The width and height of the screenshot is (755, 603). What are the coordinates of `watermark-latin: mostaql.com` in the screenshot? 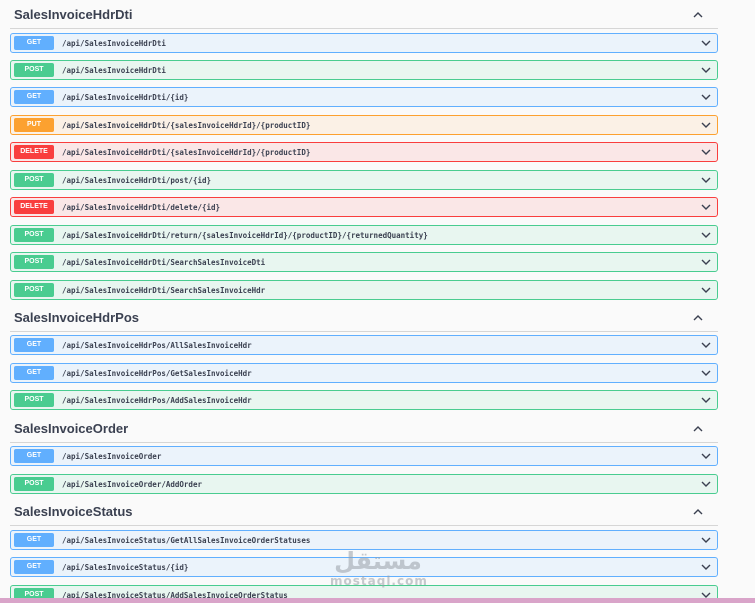 It's located at (379, 581).